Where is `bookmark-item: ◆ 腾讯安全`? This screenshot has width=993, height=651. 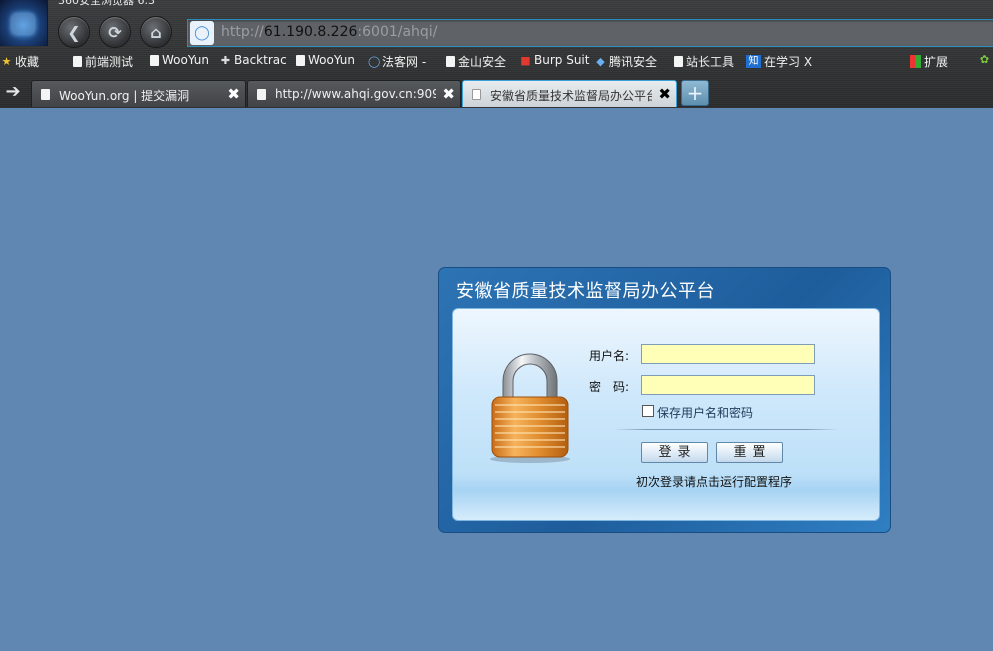
bookmark-item: ◆ 腾讯安全 is located at coordinates (626, 61).